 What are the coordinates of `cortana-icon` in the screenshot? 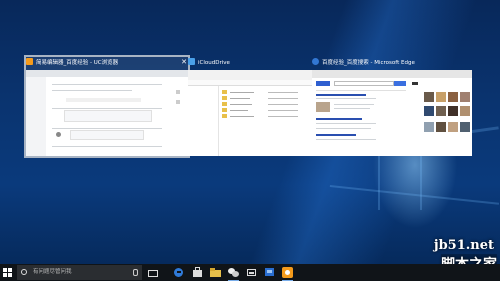 It's located at (24, 272).